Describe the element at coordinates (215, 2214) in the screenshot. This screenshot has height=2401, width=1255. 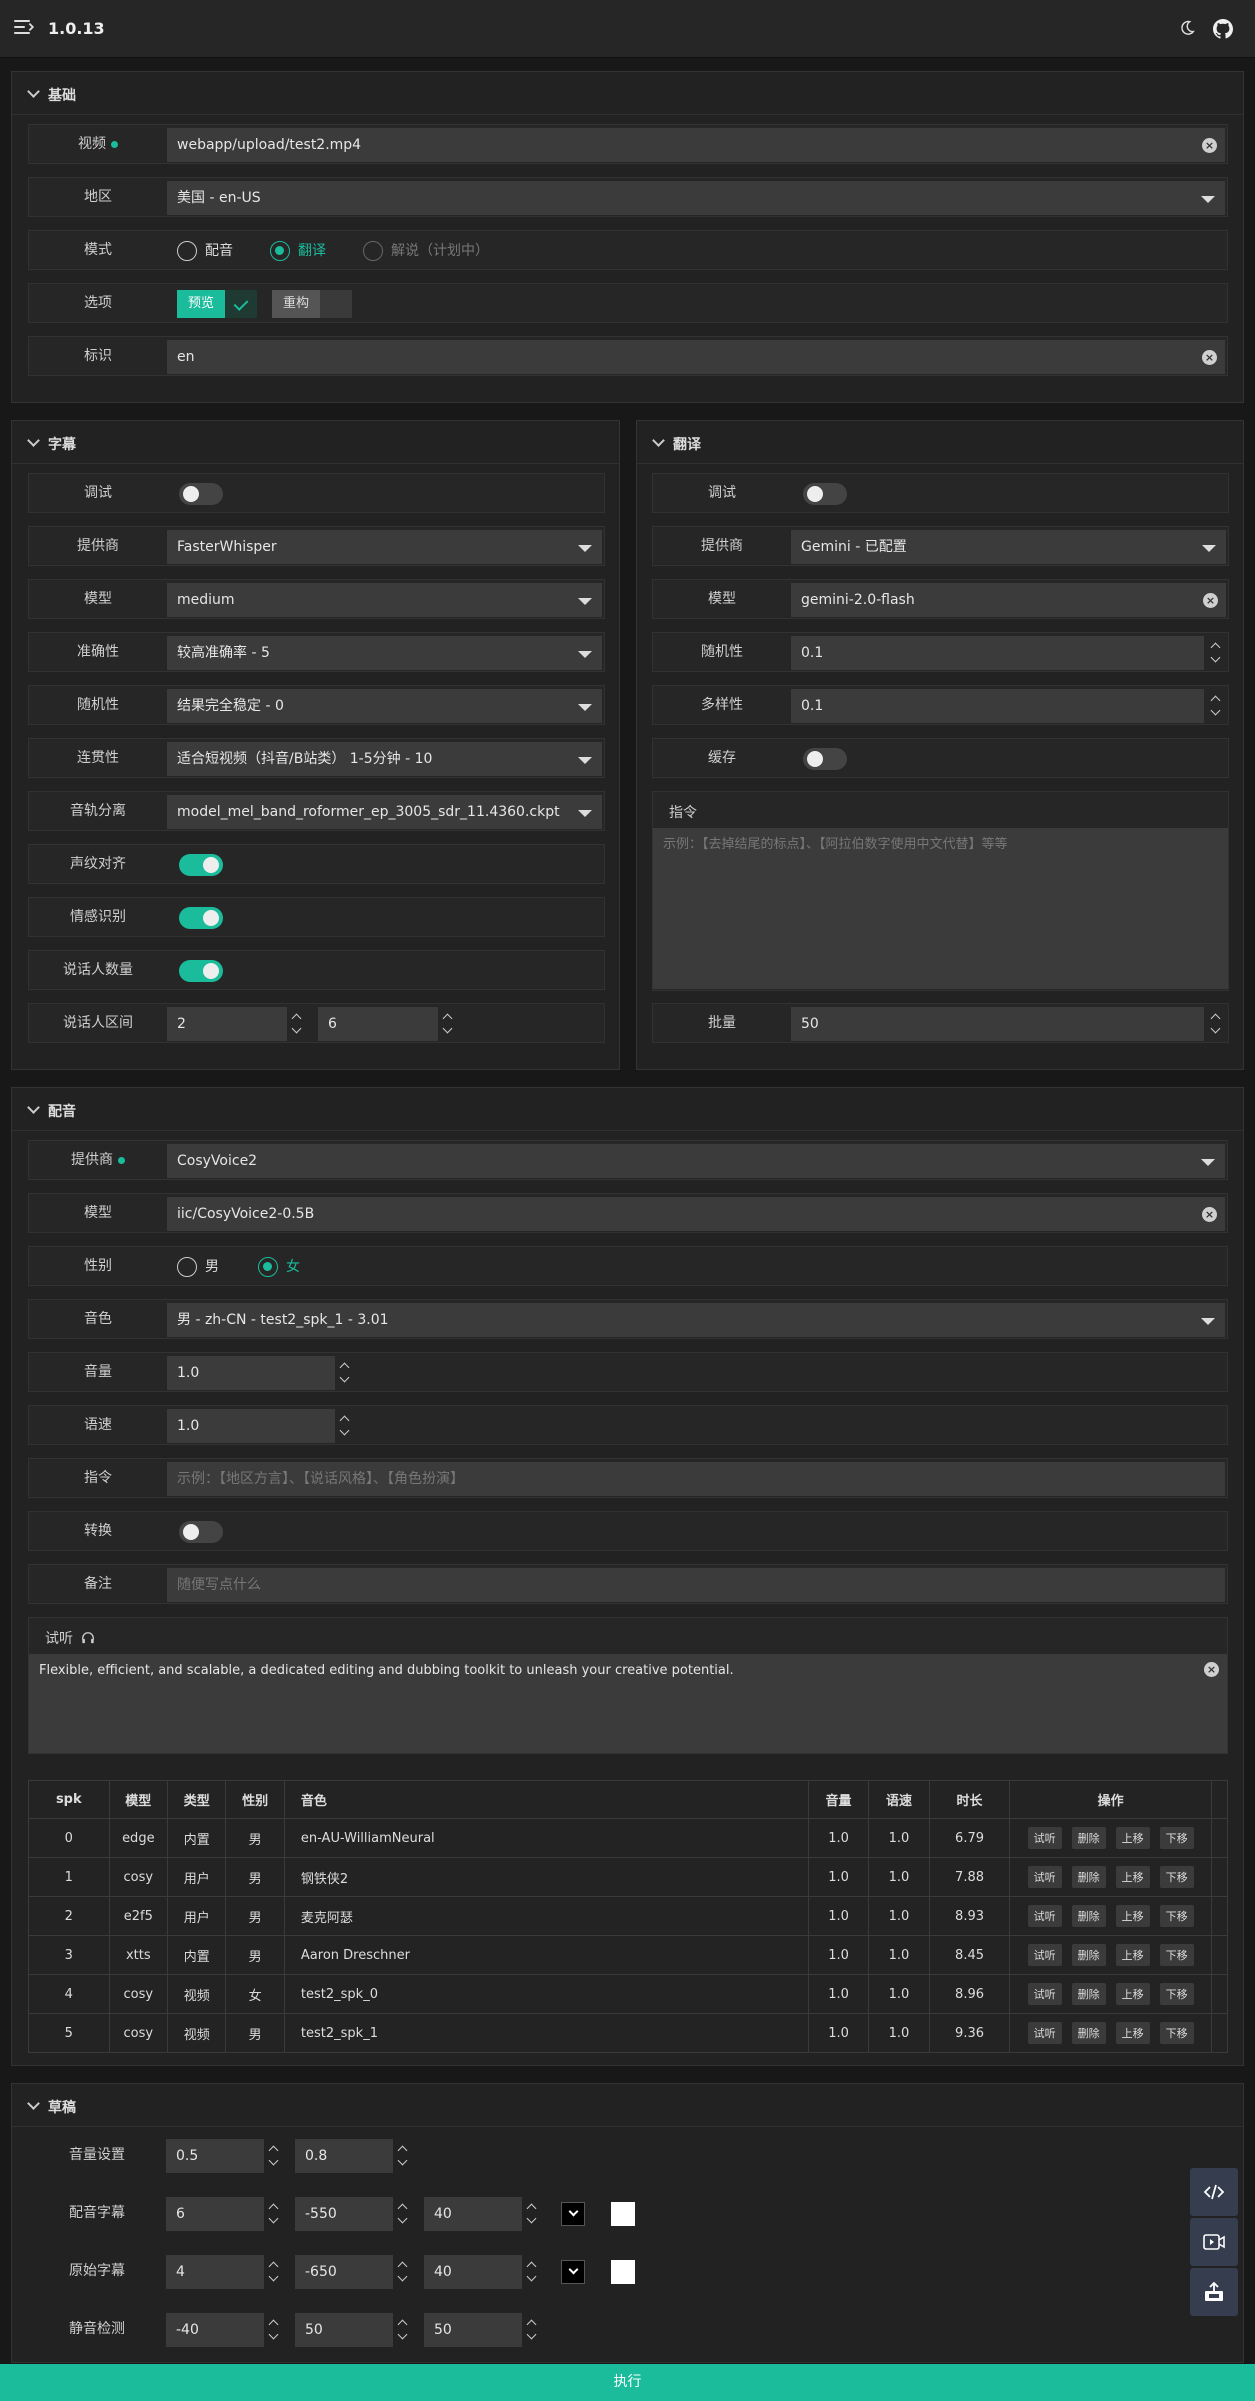
I see `subtitle-size-input: 6` at that location.